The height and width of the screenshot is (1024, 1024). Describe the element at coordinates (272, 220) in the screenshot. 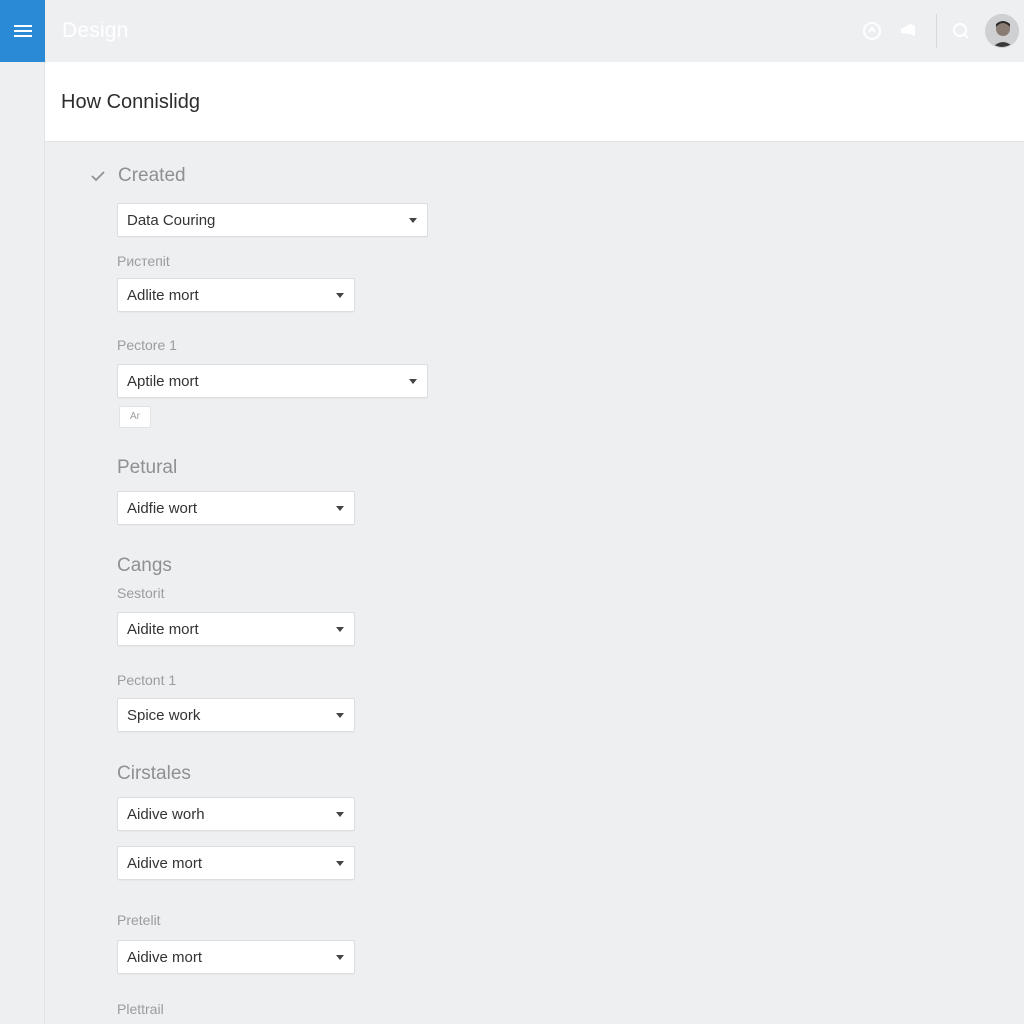

I see `data-select: Data Couring` at that location.